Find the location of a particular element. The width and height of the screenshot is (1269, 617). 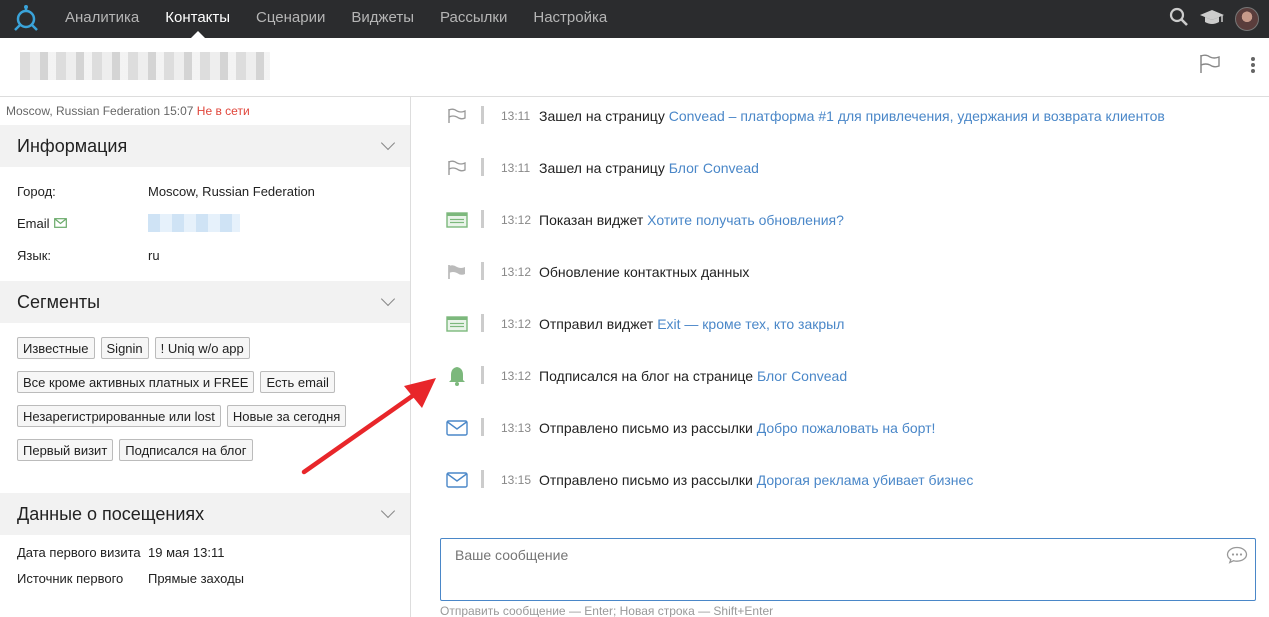

nav-item-mailings: Рассылки is located at coordinates (473, 19).